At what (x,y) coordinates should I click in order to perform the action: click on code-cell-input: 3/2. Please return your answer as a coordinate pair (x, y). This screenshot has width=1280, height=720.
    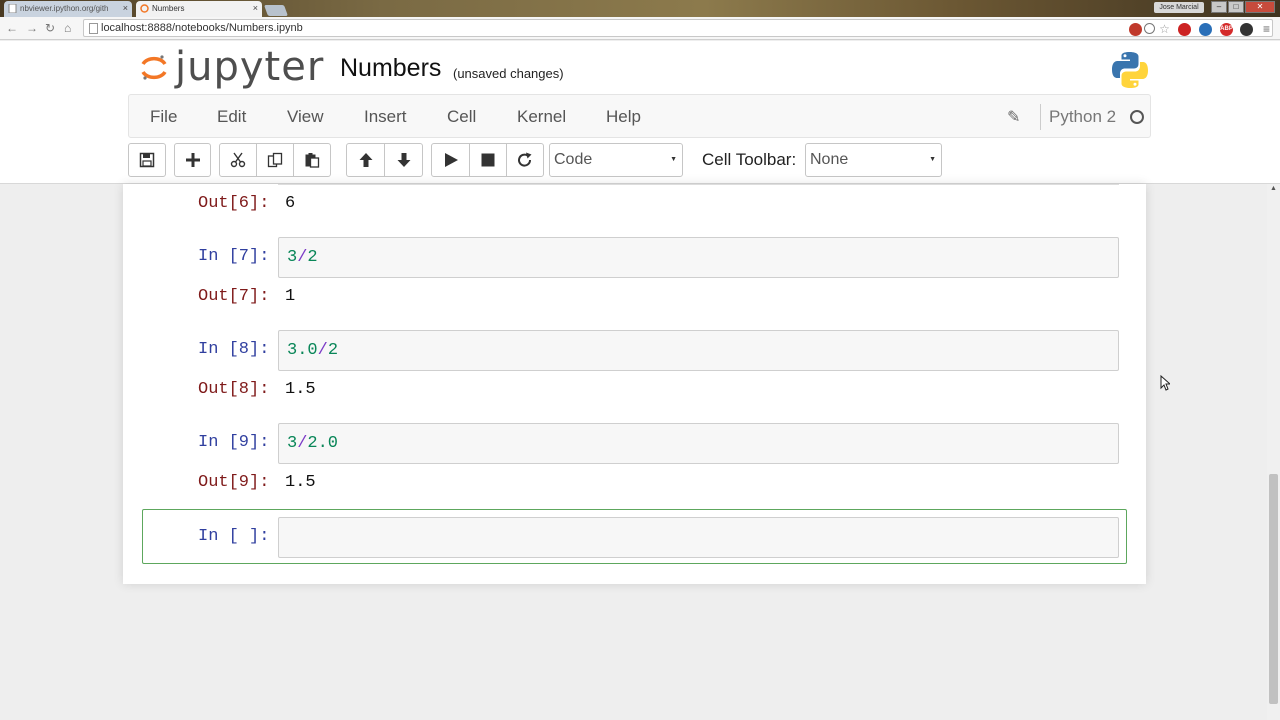
    Looking at the image, I should click on (698, 257).